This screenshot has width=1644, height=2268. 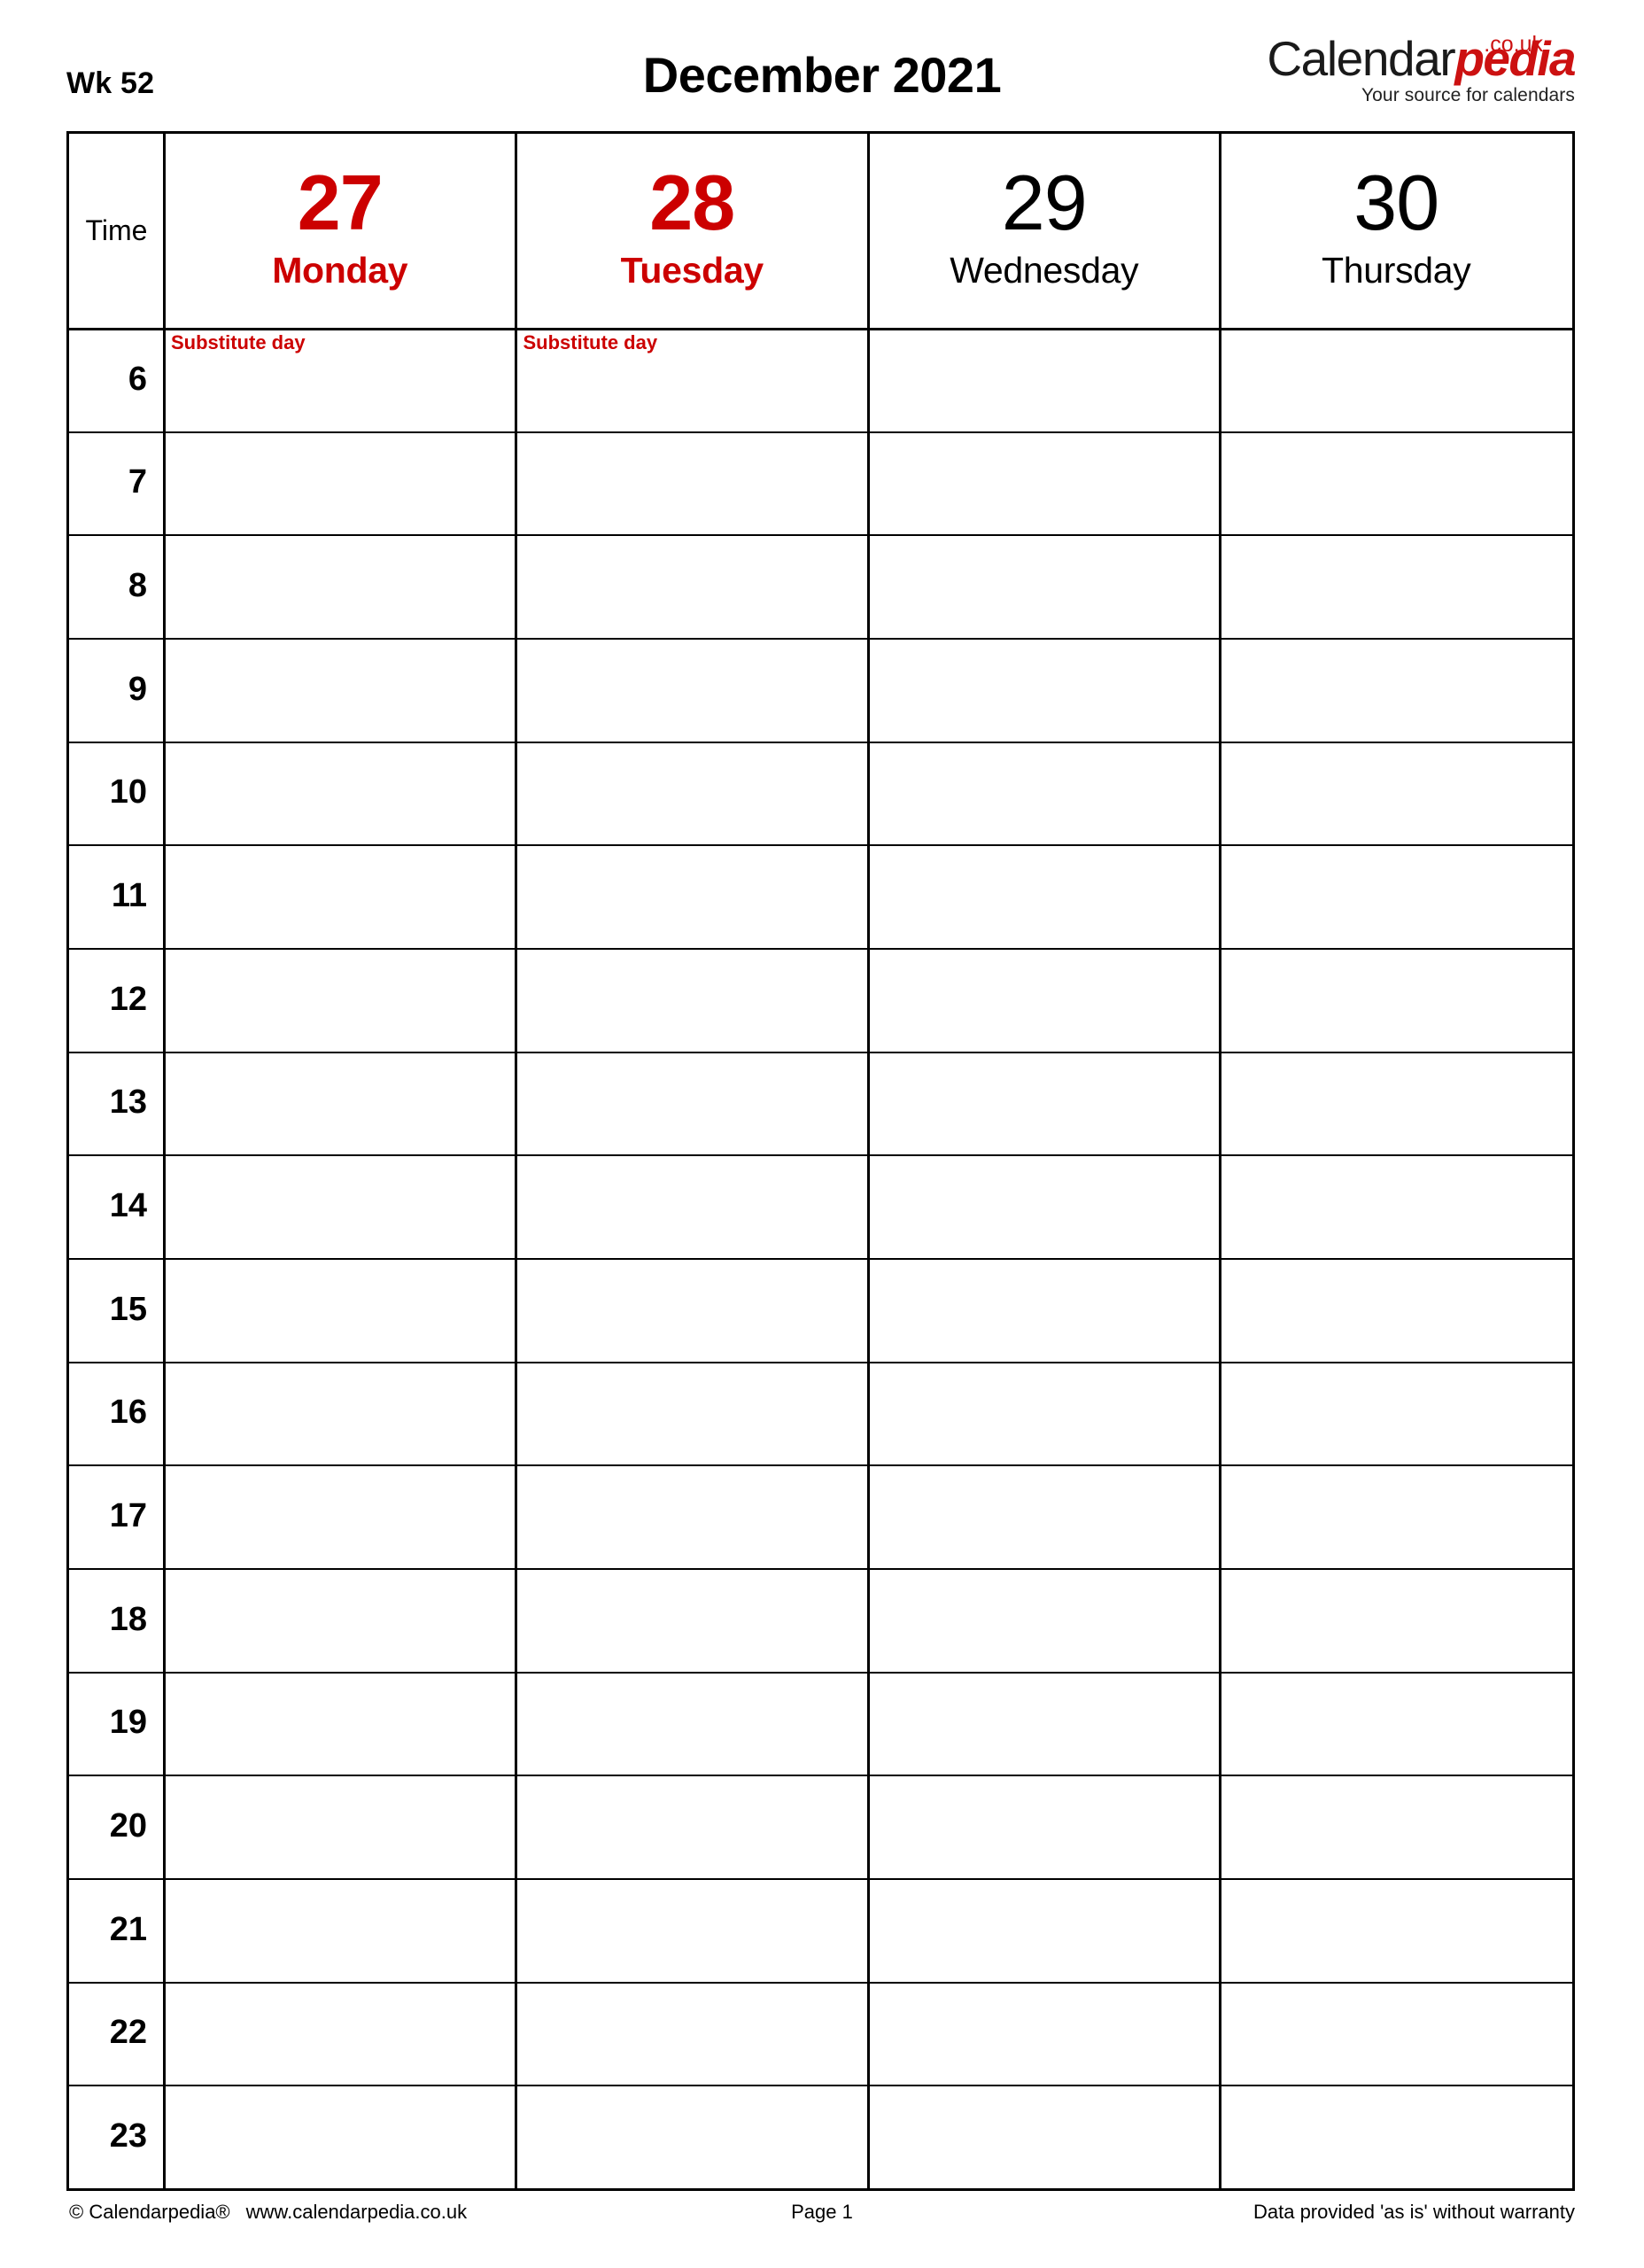 I want to click on day-column-header-thursday: 30 Thursday, so click(x=1397, y=231).